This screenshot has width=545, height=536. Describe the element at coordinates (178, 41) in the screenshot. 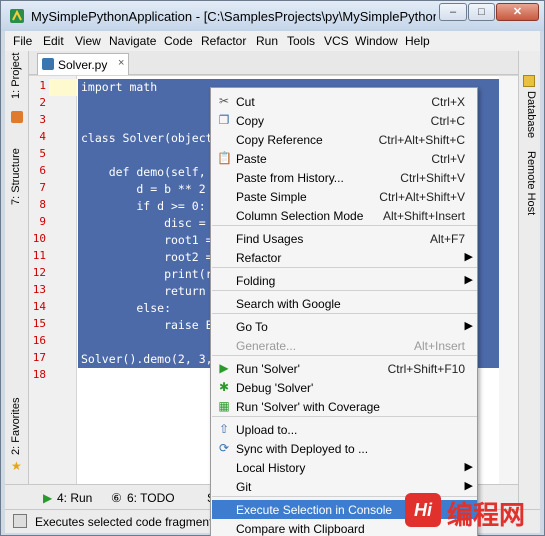

I see `menu-code: Code` at that location.